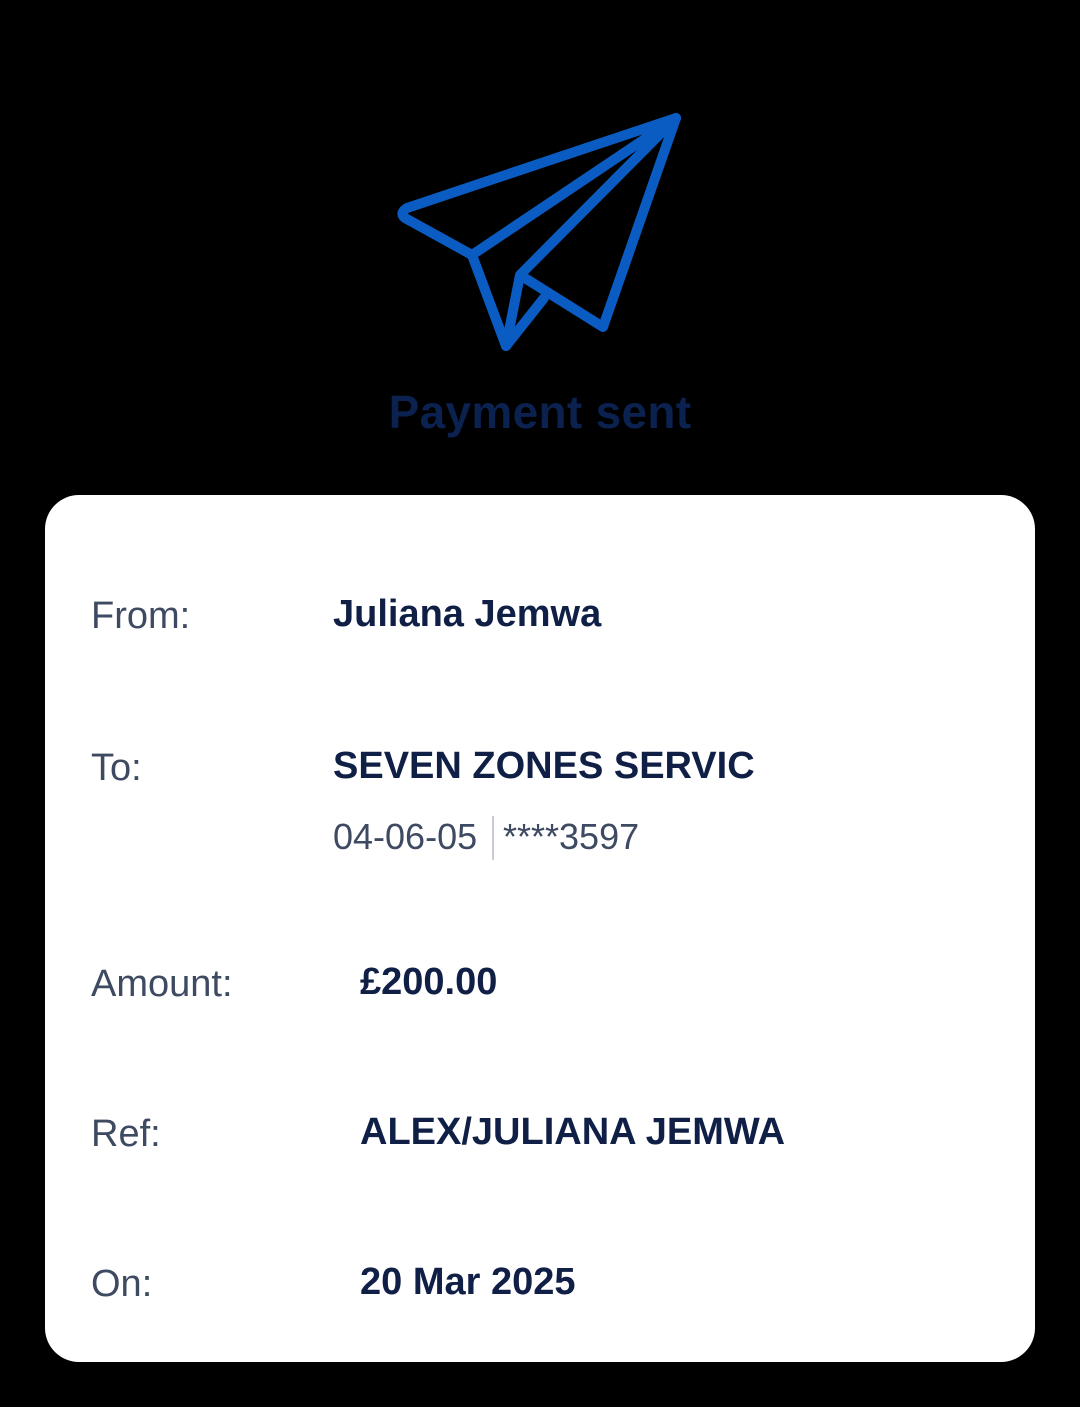  What do you see at coordinates (141, 616) in the screenshot?
I see `from-label: From:` at bounding box center [141, 616].